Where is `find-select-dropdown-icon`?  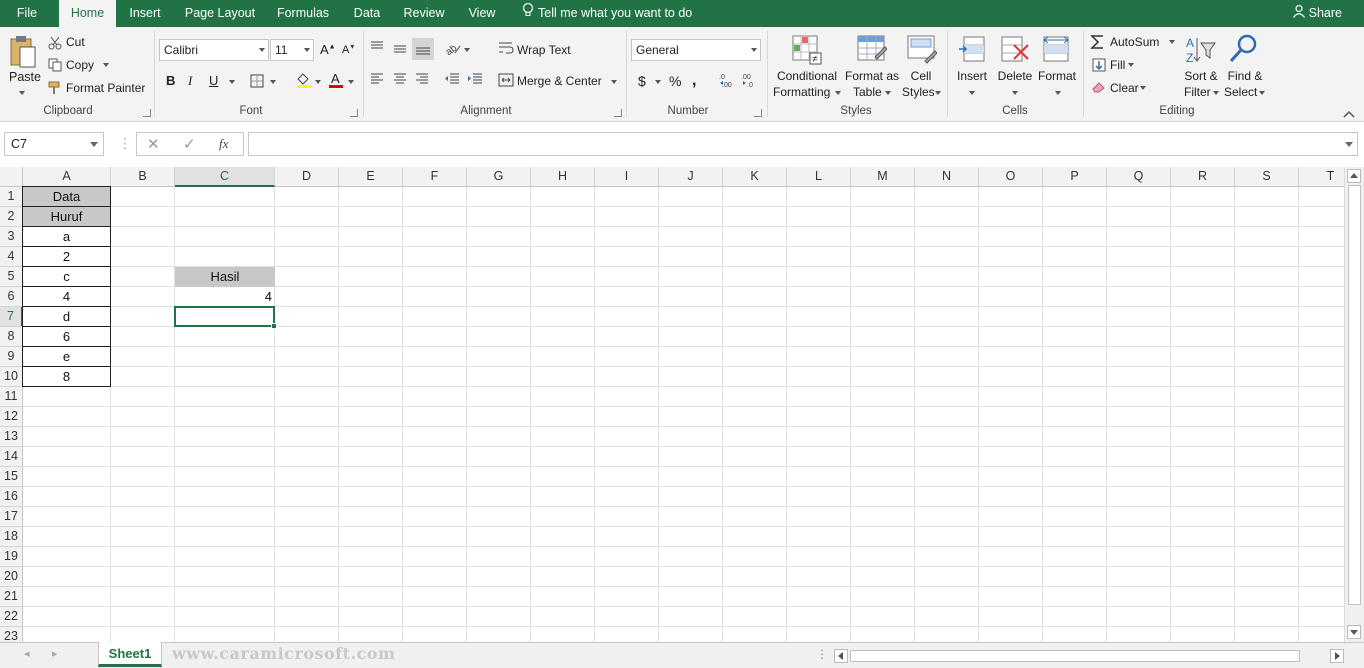 find-select-dropdown-icon is located at coordinates (1262, 93).